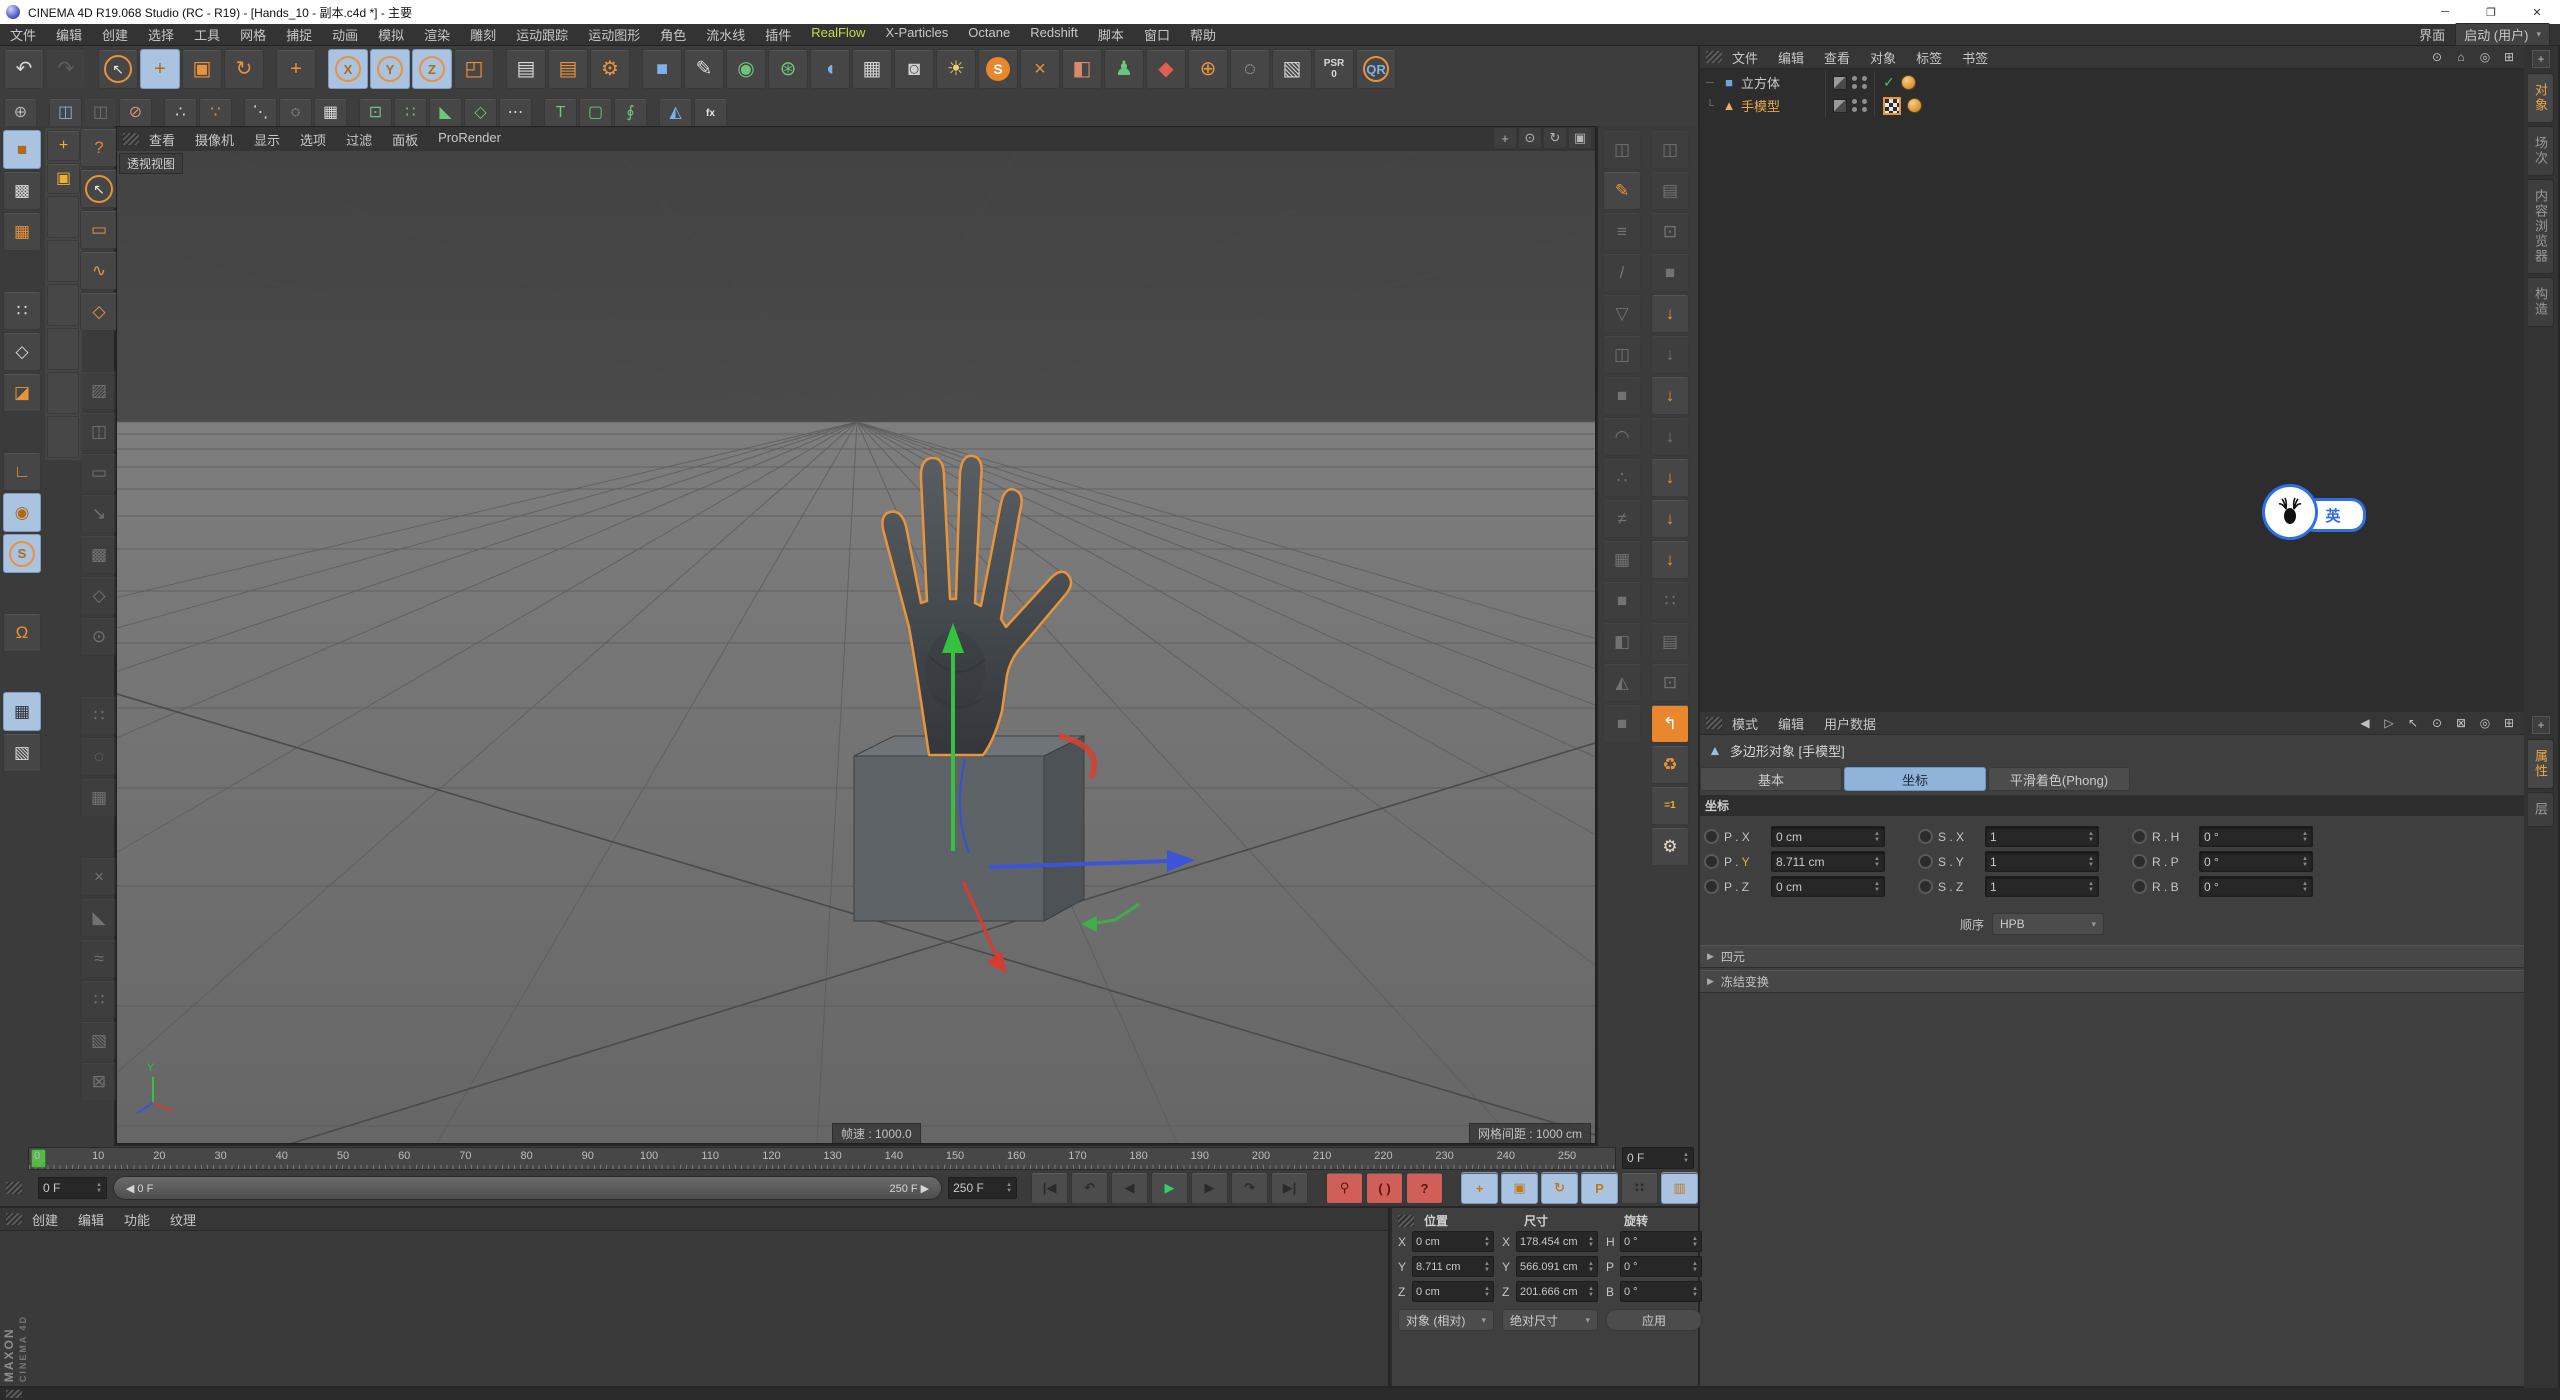 The image size is (2560, 1400). I want to click on grid-points-icon: ▦, so click(330, 113).